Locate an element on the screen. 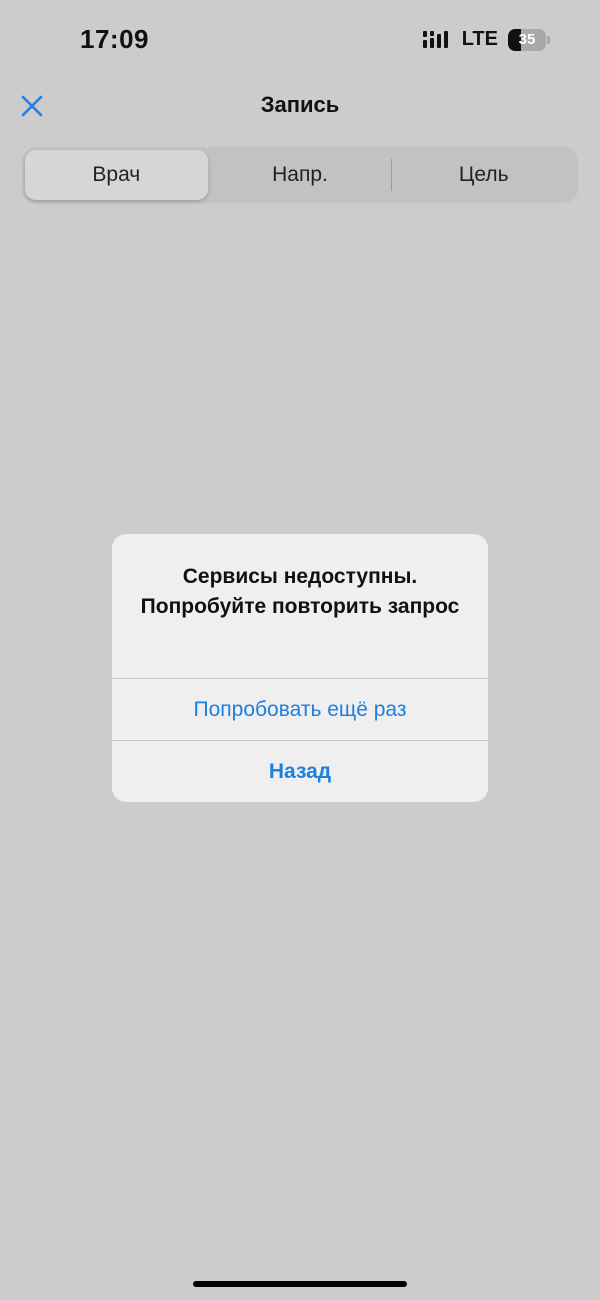 The height and width of the screenshot is (1300, 600). segment-referral: Напр. is located at coordinates (300, 175).